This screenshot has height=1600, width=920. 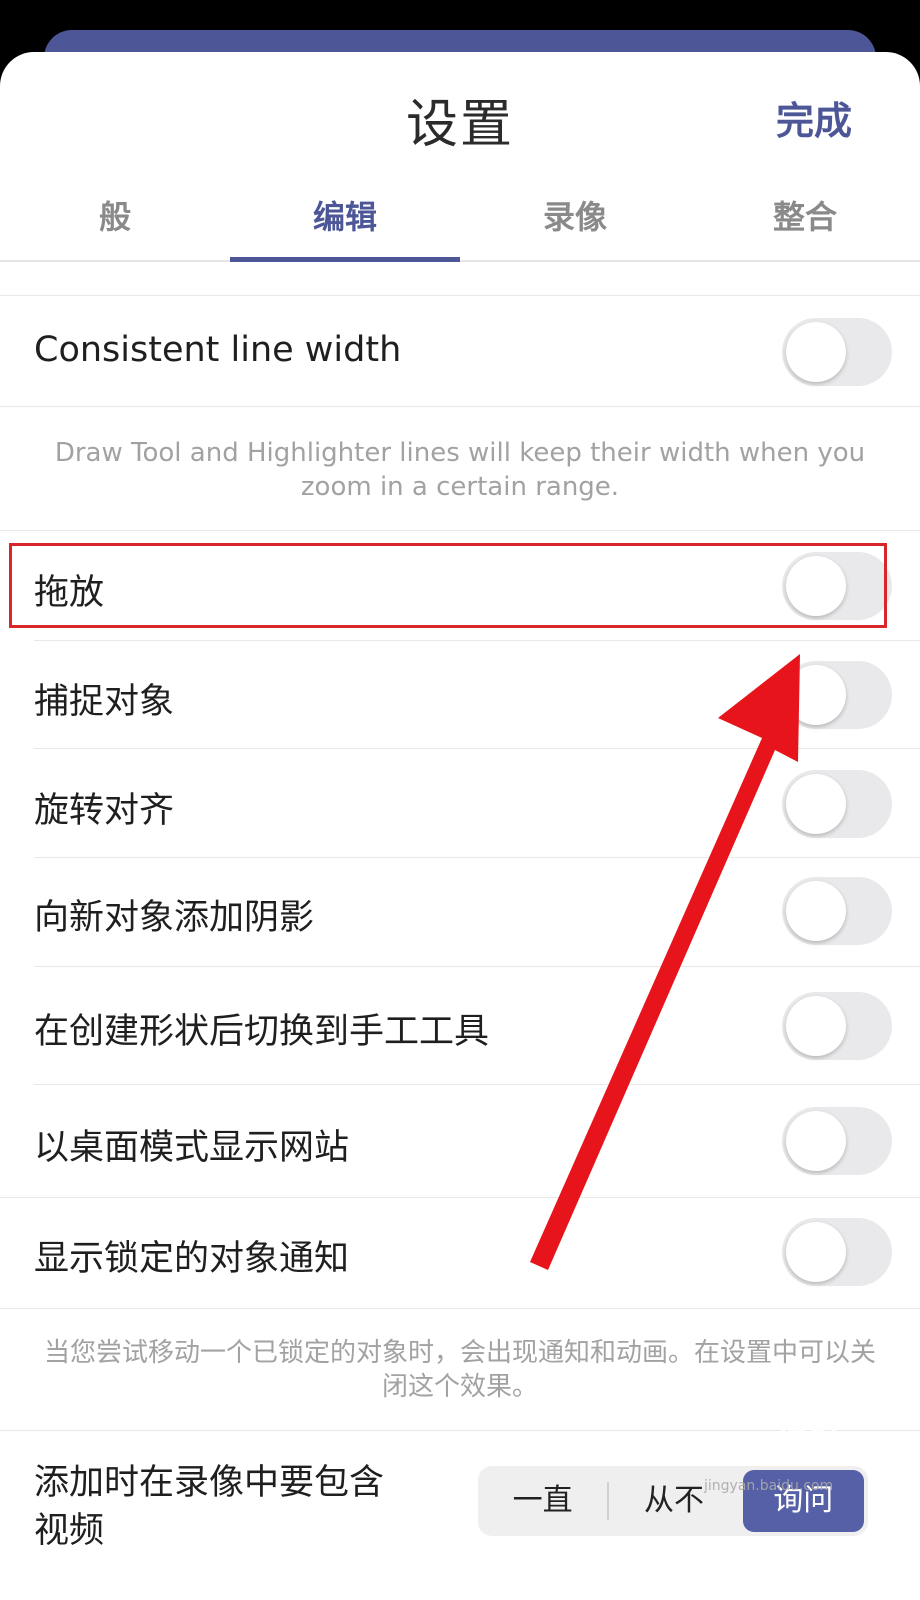 I want to click on annotation-arrow-icon, so click(x=665, y=962).